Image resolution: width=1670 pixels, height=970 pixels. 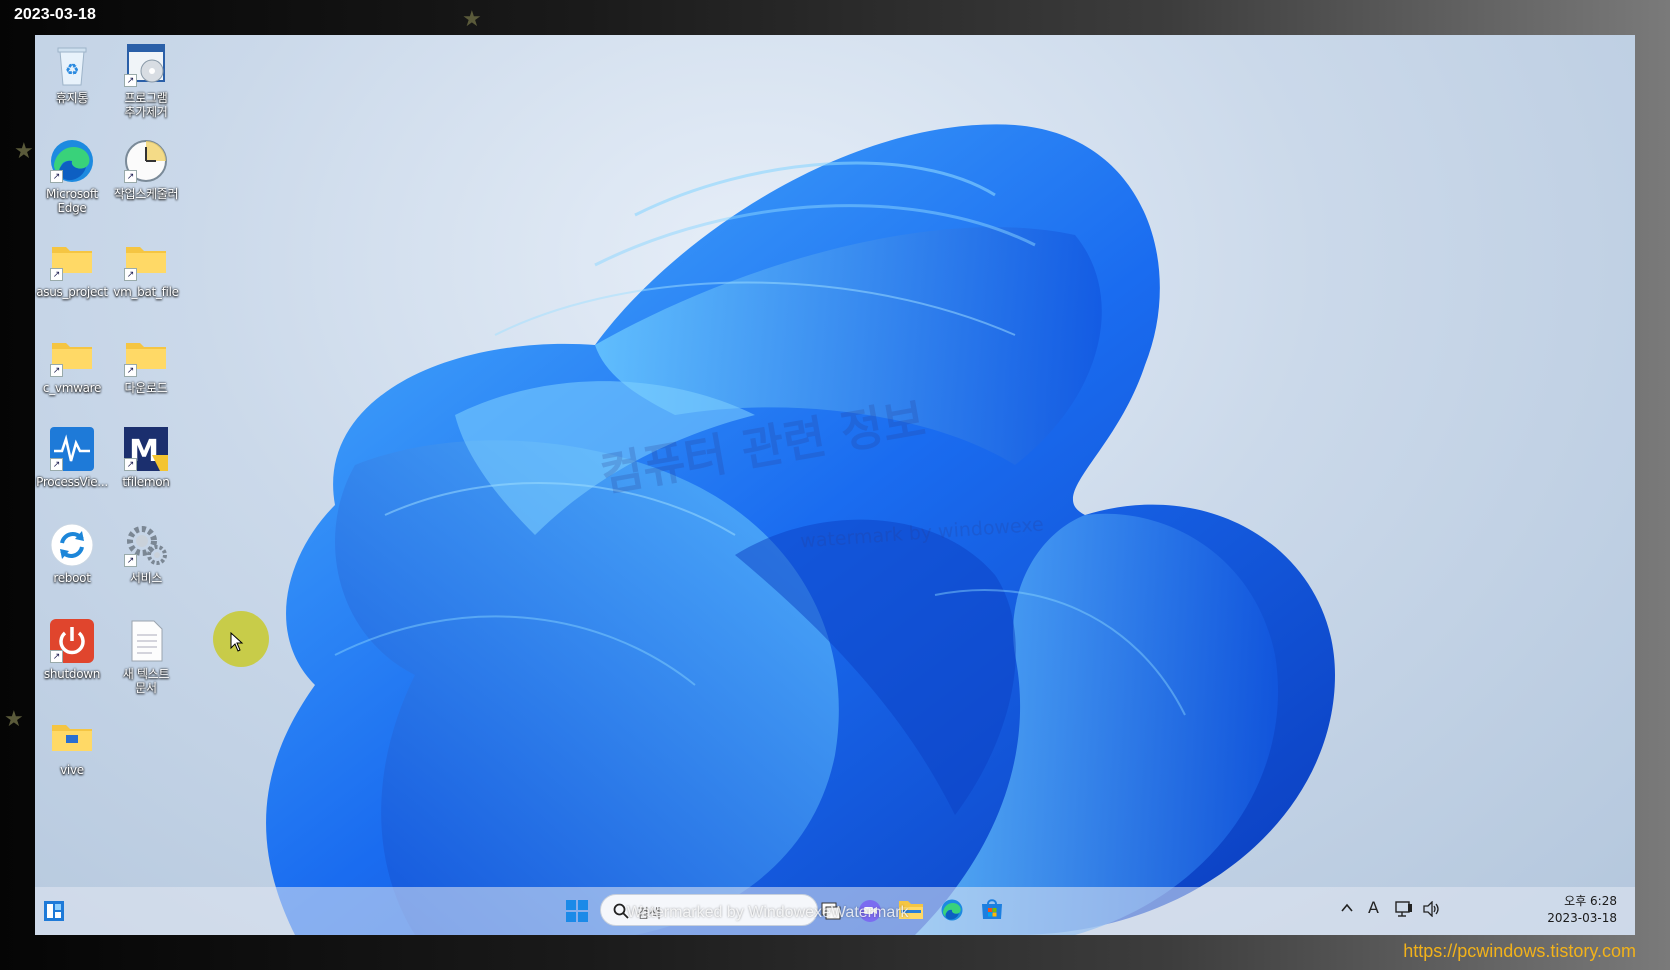 What do you see at coordinates (1590, 901) in the screenshot?
I see `clock-time: 오후 6:28` at bounding box center [1590, 901].